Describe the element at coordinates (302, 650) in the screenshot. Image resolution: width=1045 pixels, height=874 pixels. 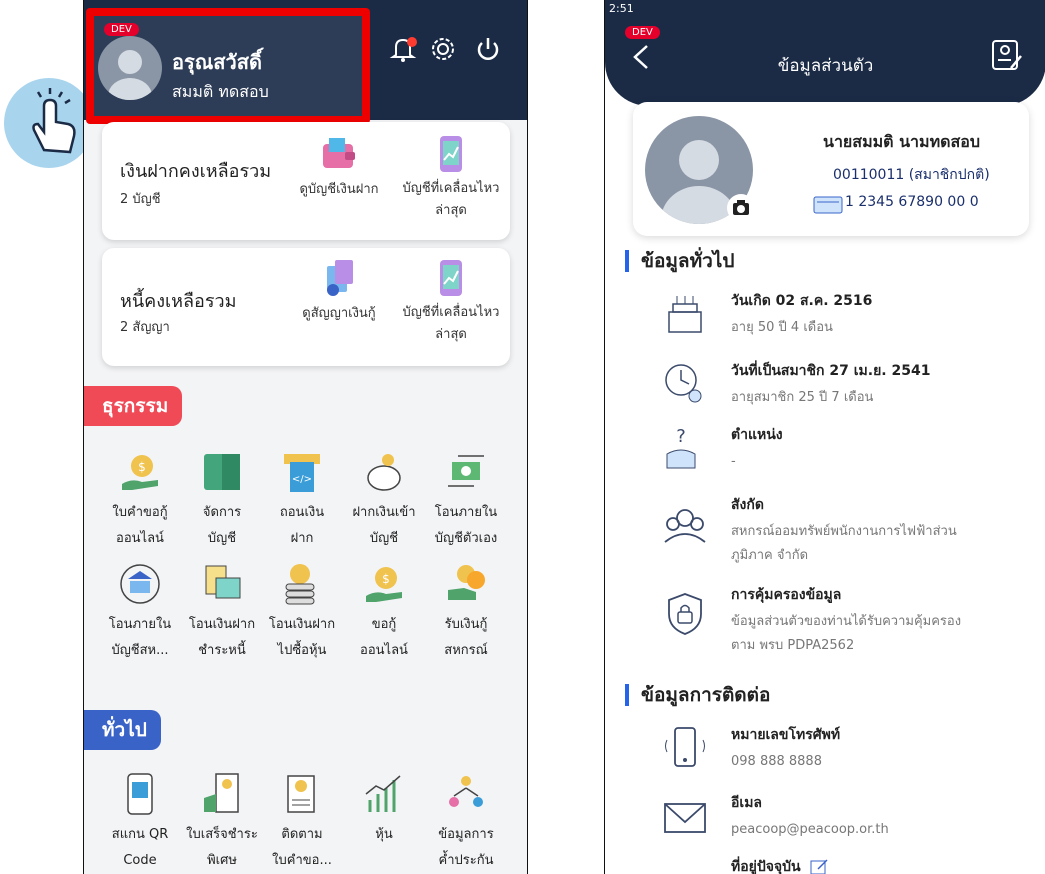
I see `grid-label-l2: ไปซื้อหุ้น` at that location.